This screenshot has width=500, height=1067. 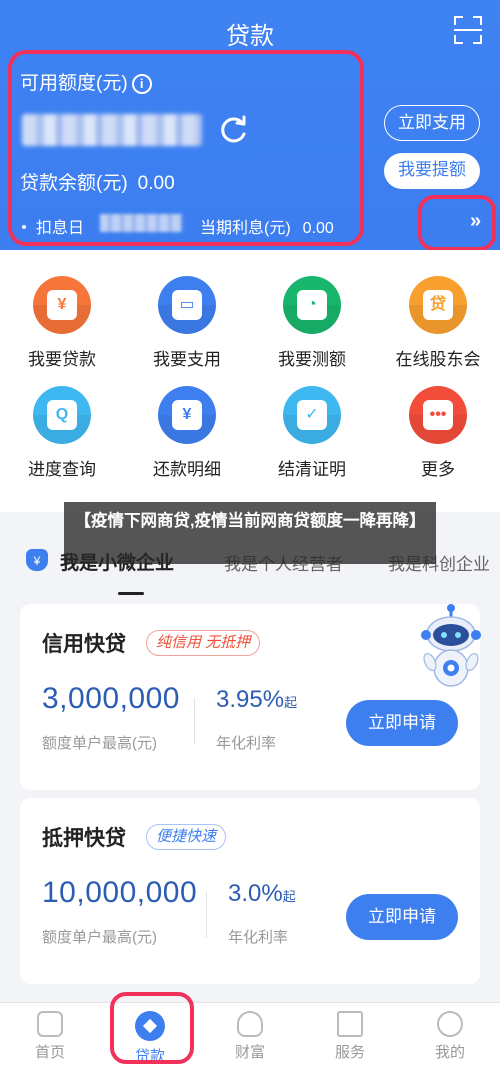 What do you see at coordinates (468, 30) in the screenshot?
I see `scan-icon` at bounding box center [468, 30].